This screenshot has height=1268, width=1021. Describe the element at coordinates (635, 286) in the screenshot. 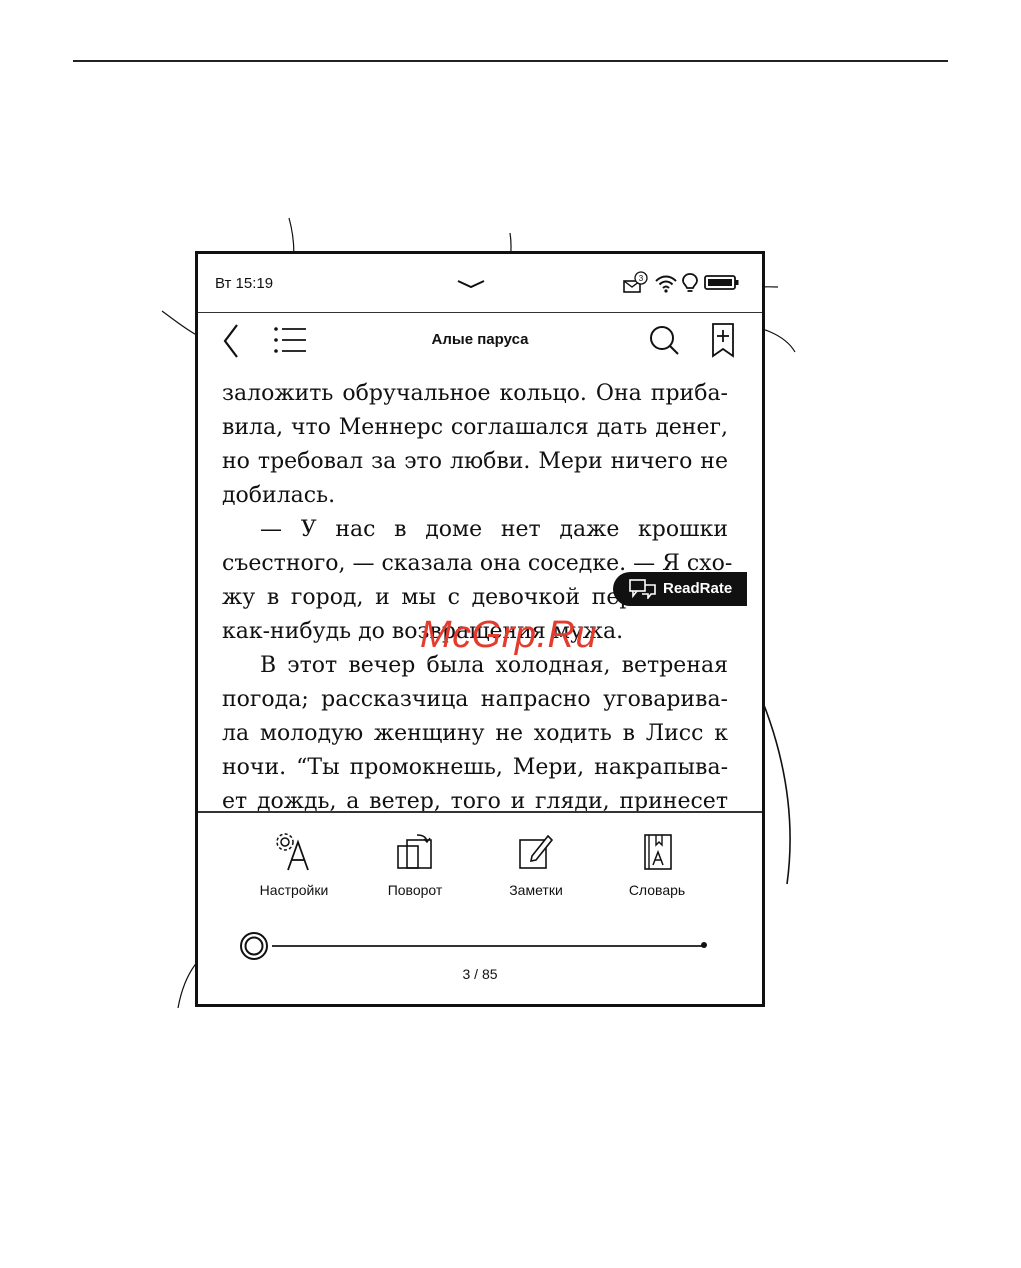

I see `mail-icon: 3` at that location.